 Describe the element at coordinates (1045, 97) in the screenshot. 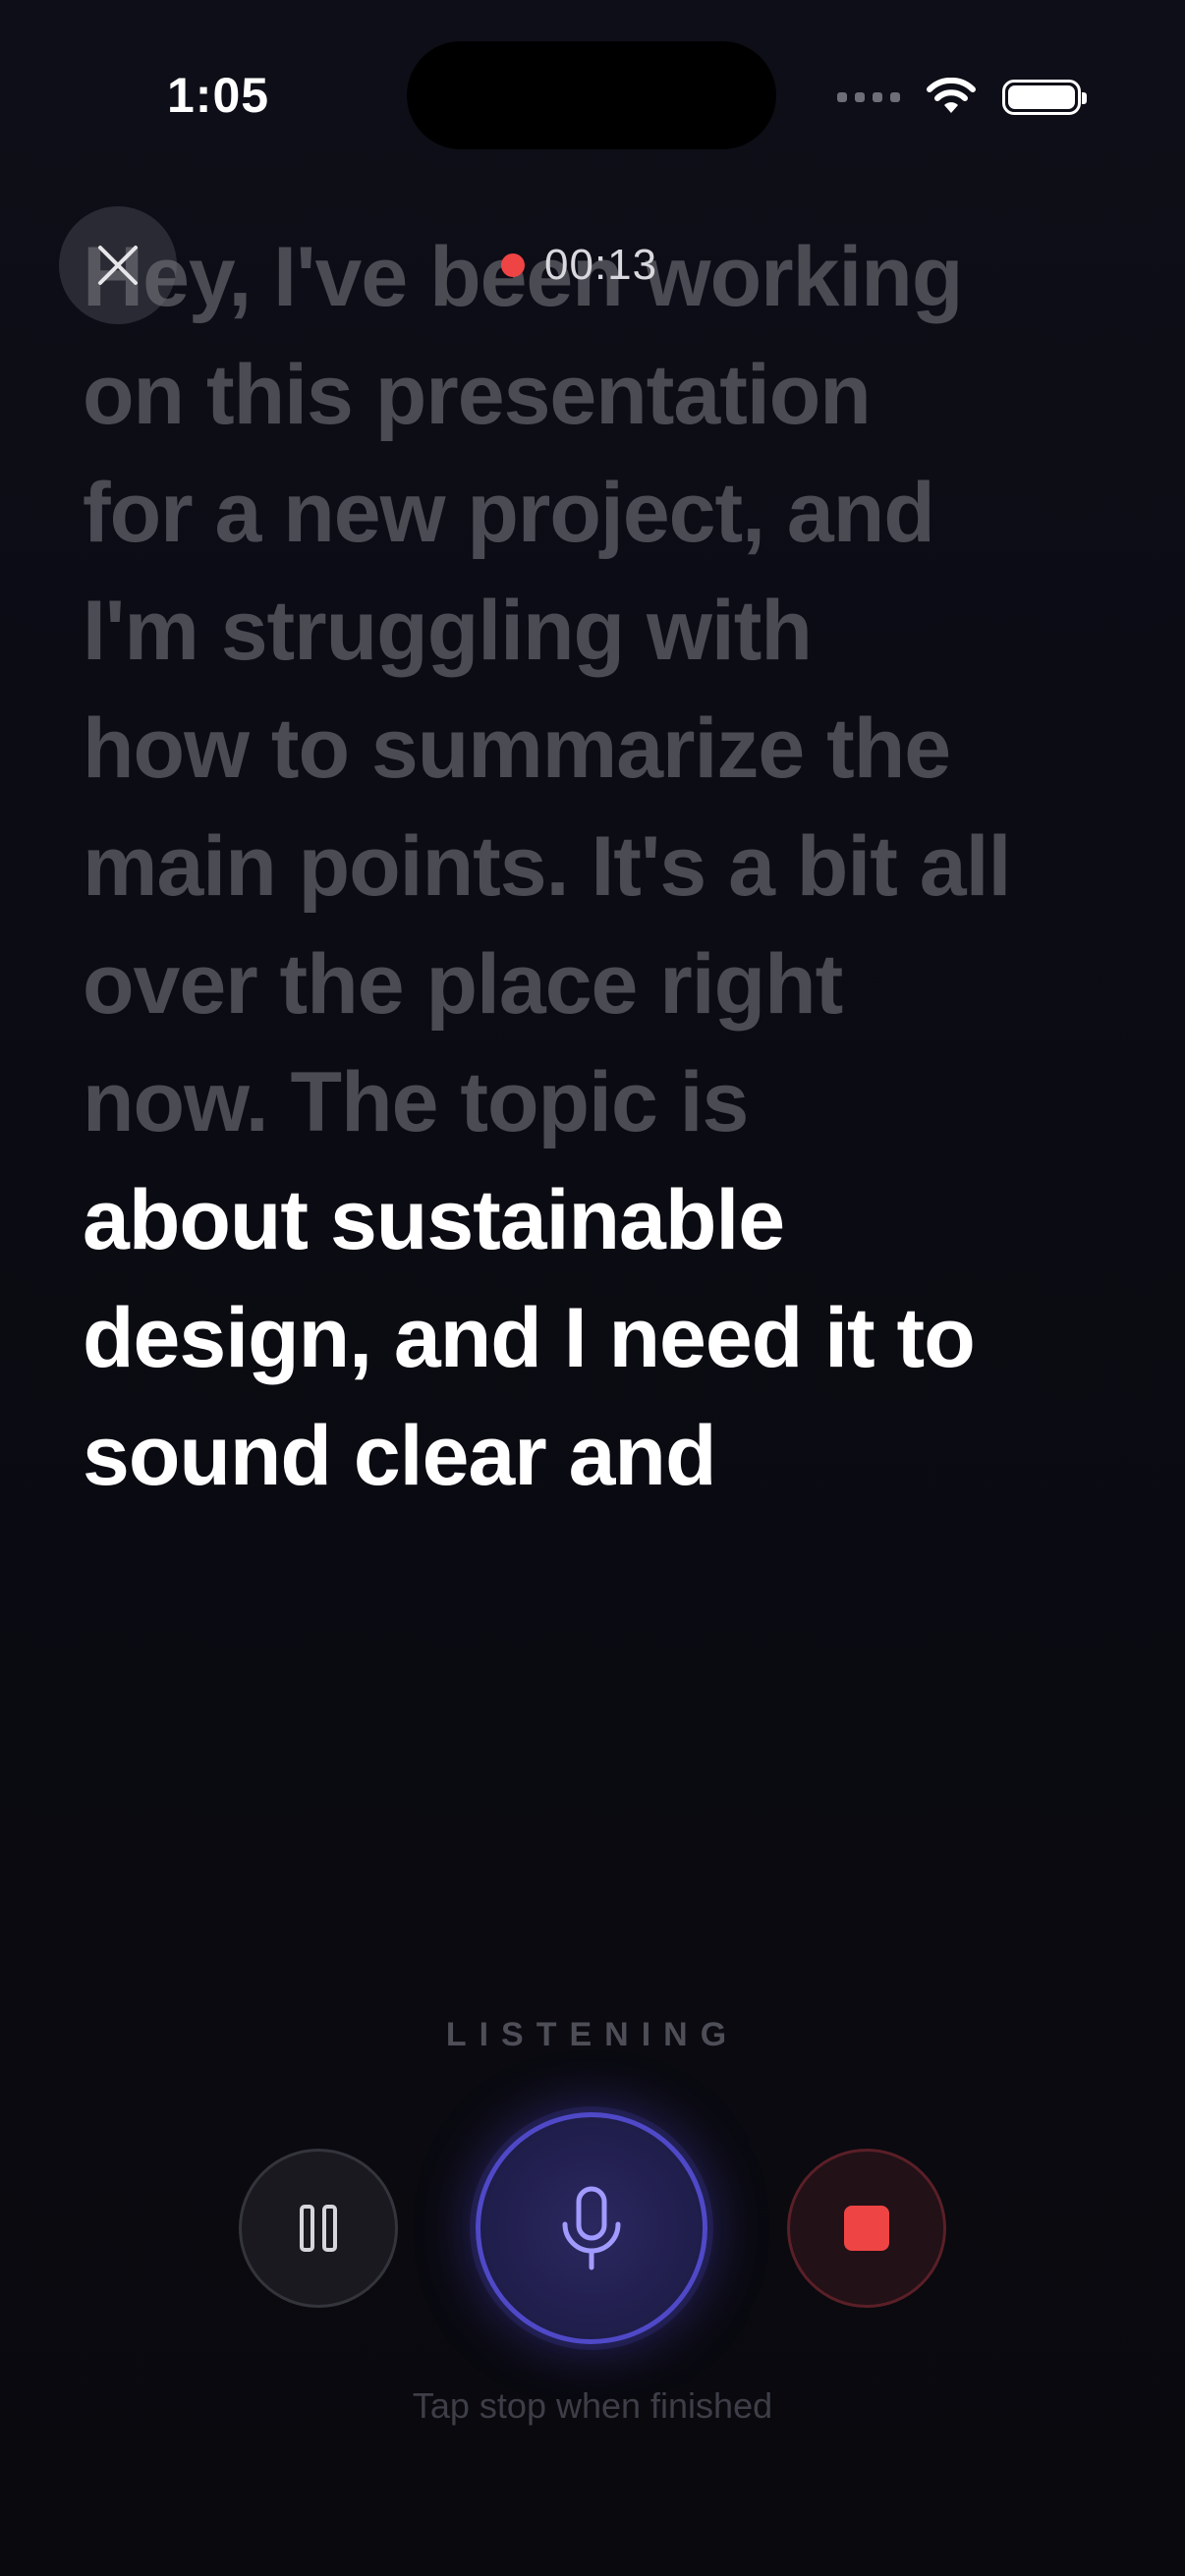

I see `battery-icon` at that location.